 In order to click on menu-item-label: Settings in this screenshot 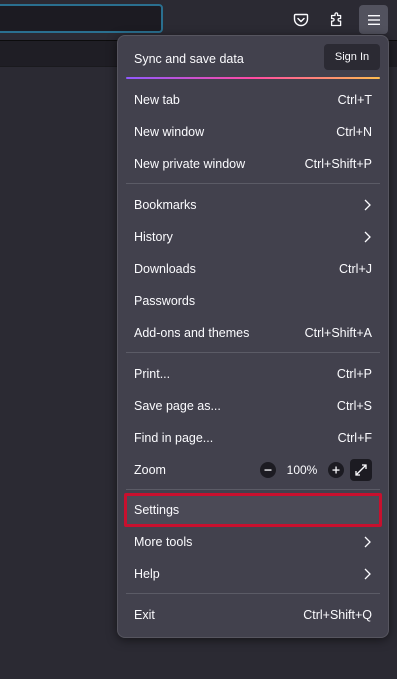, I will do `click(157, 510)`.